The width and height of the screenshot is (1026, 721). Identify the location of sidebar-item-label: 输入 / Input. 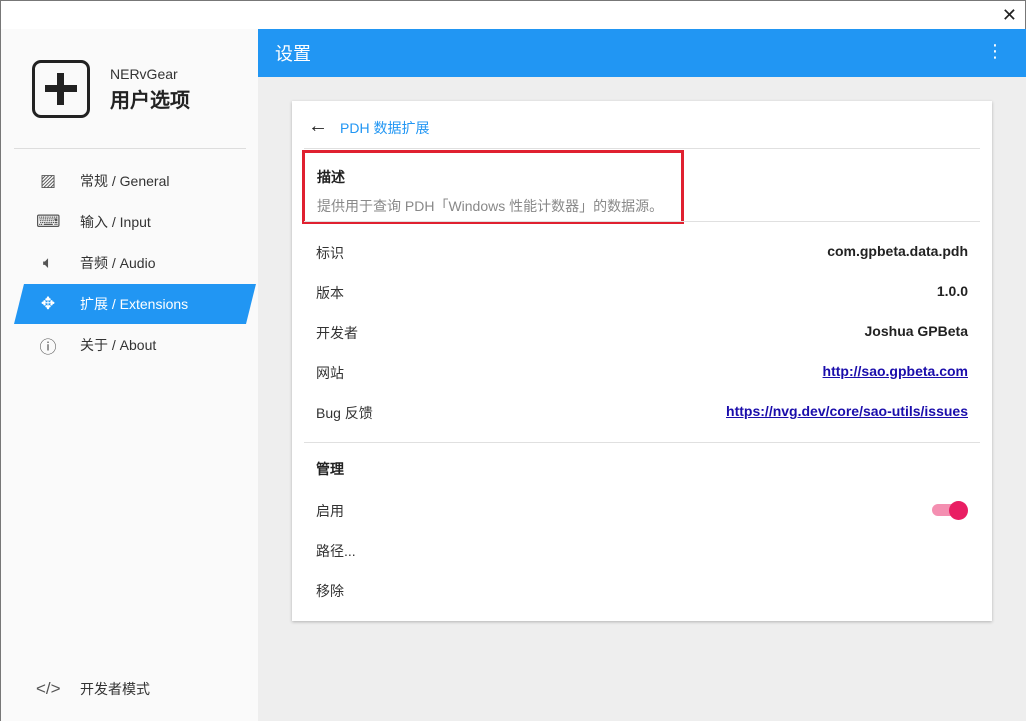
(115, 222).